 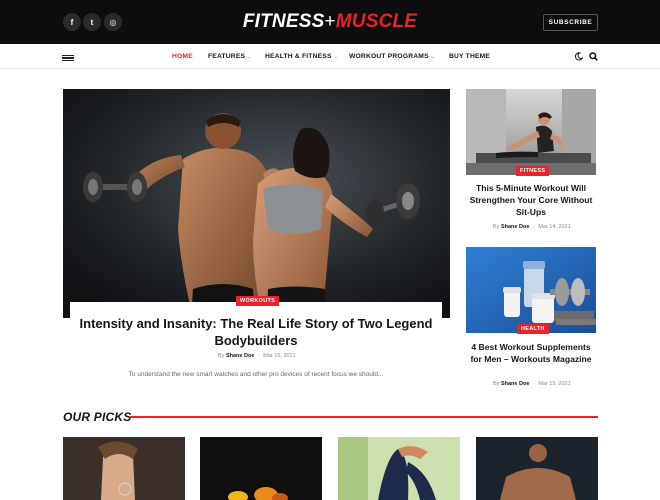 I want to click on logo-plus: +, so click(x=330, y=21).